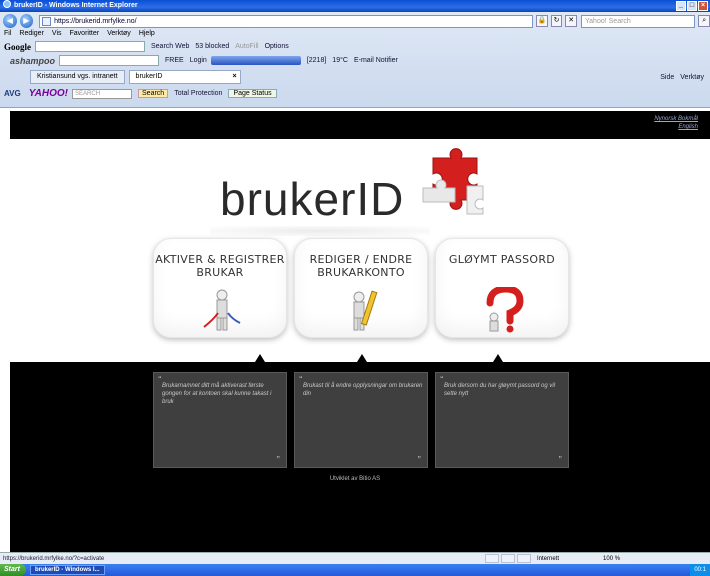  What do you see at coordinates (246, 46) in the screenshot?
I see `autofill-button: AutoFill` at bounding box center [246, 46].